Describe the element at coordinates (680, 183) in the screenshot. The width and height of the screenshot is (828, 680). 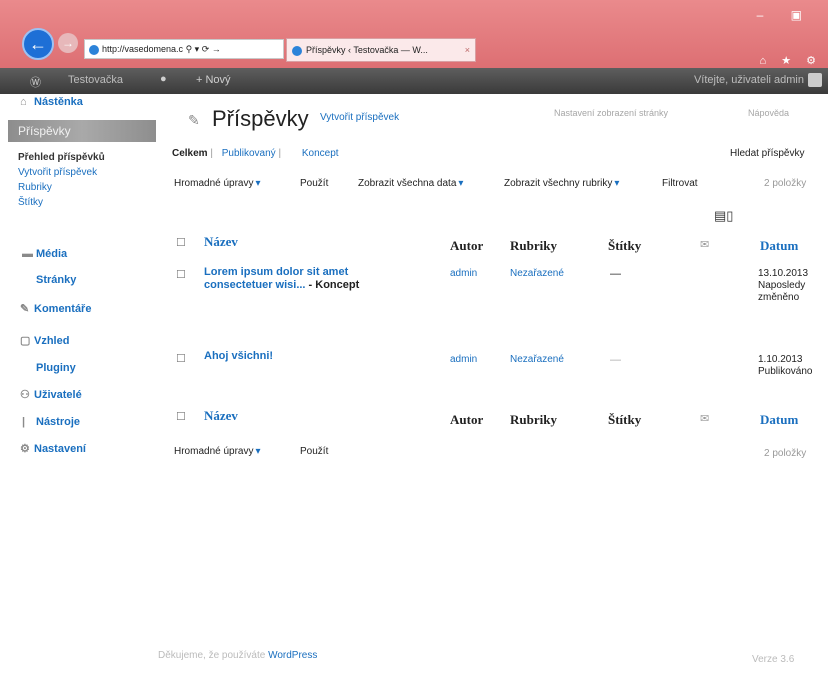
I see `filter-button: Filtrovat` at that location.